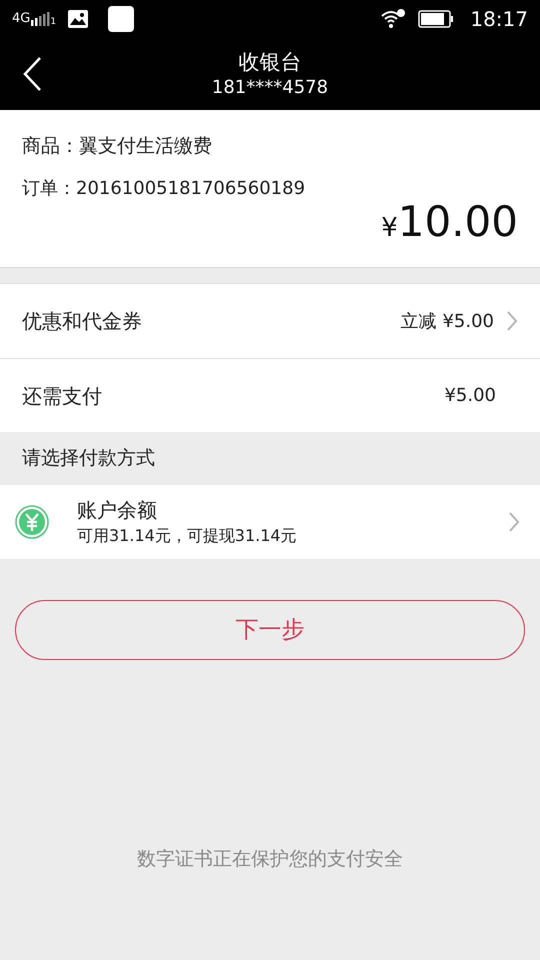  Describe the element at coordinates (117, 146) in the screenshot. I see `product-name: 商品：翼支付生活缴费` at that location.